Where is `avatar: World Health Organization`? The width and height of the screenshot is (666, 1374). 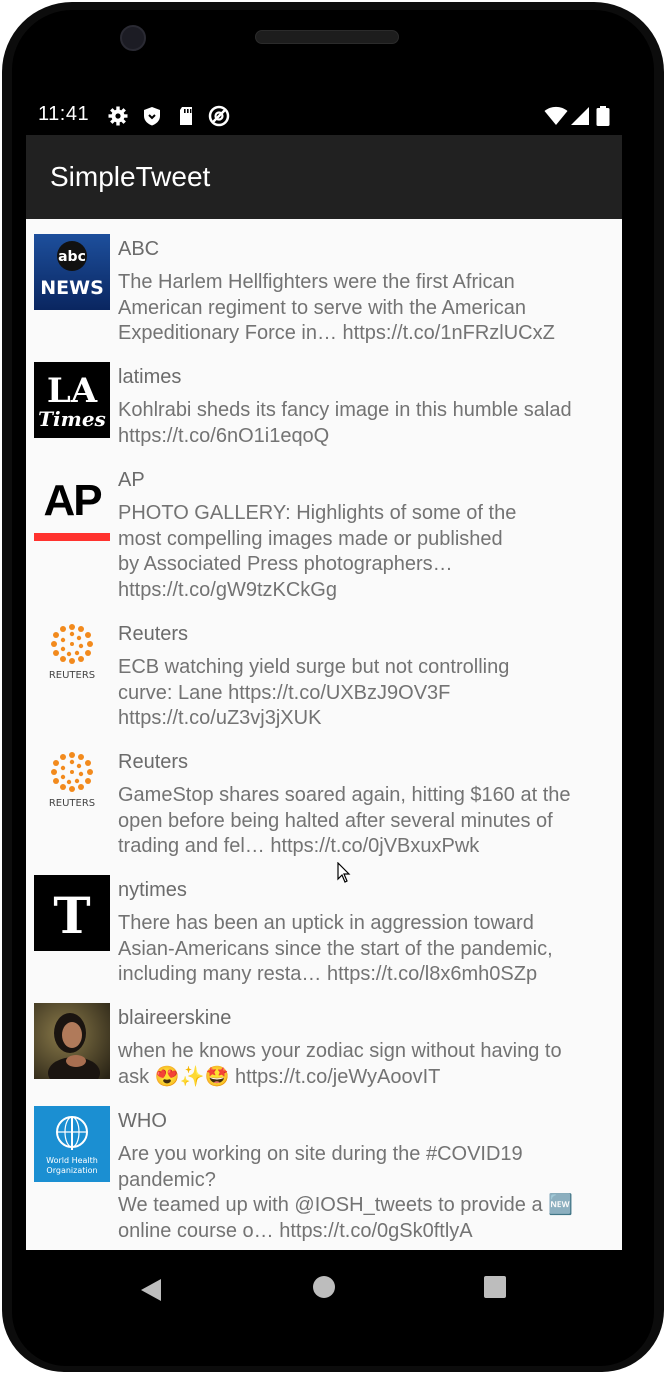
avatar: World Health Organization is located at coordinates (72, 1144).